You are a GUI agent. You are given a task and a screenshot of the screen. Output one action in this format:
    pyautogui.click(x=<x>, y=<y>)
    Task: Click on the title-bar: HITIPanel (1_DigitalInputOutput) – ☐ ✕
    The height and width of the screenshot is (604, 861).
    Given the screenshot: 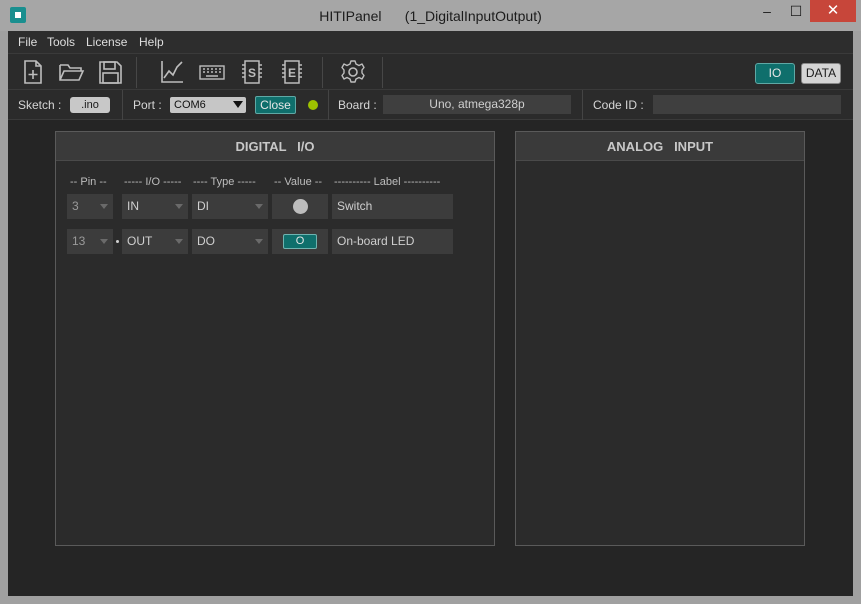 What is the action you would take?
    pyautogui.click(x=430, y=15)
    